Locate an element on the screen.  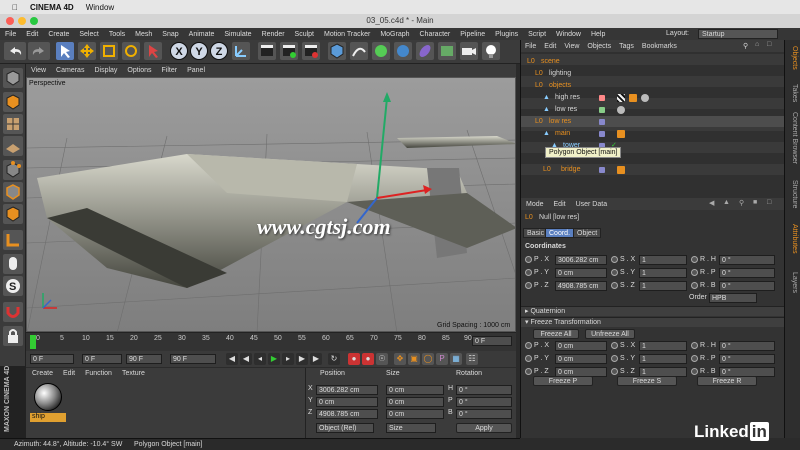
sy-keyframe-radio is located at coordinates (614, 272).